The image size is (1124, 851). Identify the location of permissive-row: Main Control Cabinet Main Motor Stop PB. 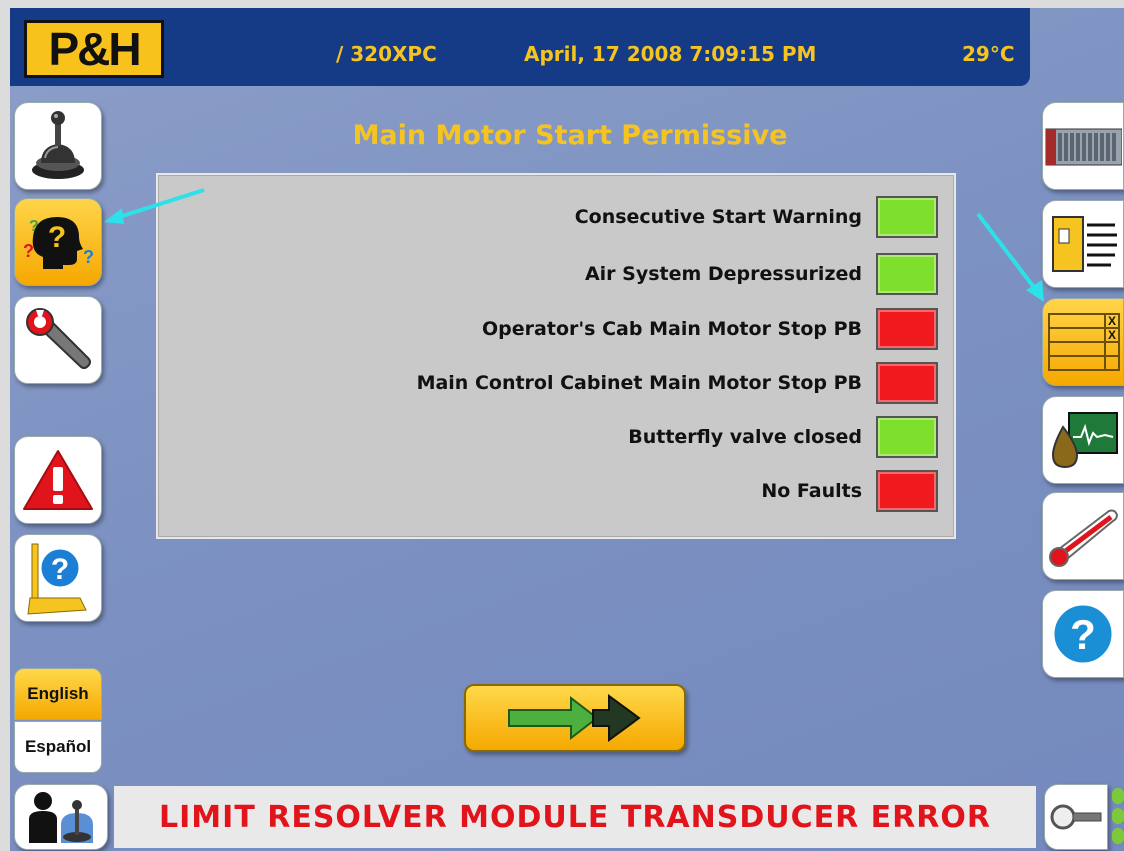
(677, 383).